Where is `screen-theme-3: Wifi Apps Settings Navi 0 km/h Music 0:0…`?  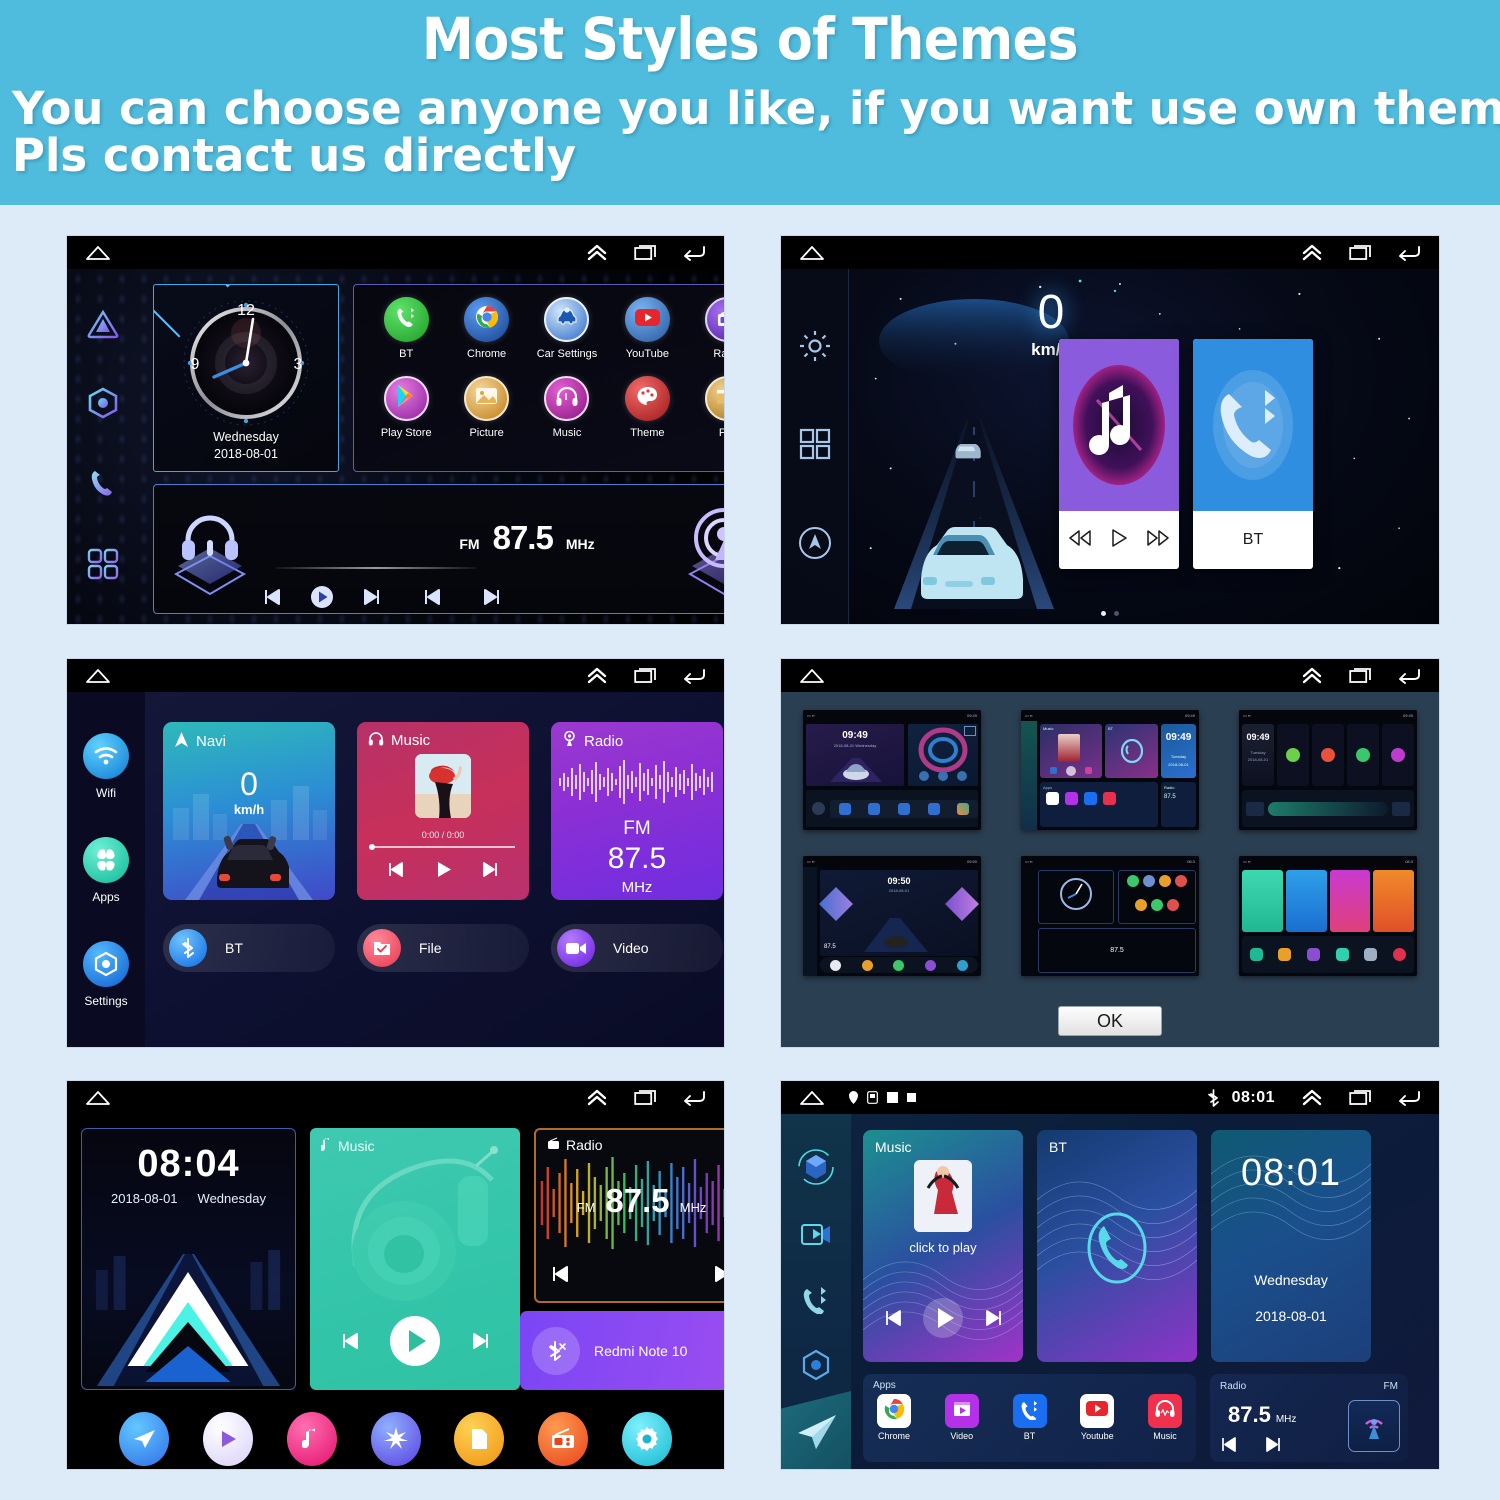 screen-theme-3: Wifi Apps Settings Navi 0 km/h Music 0:0… is located at coordinates (395, 853).